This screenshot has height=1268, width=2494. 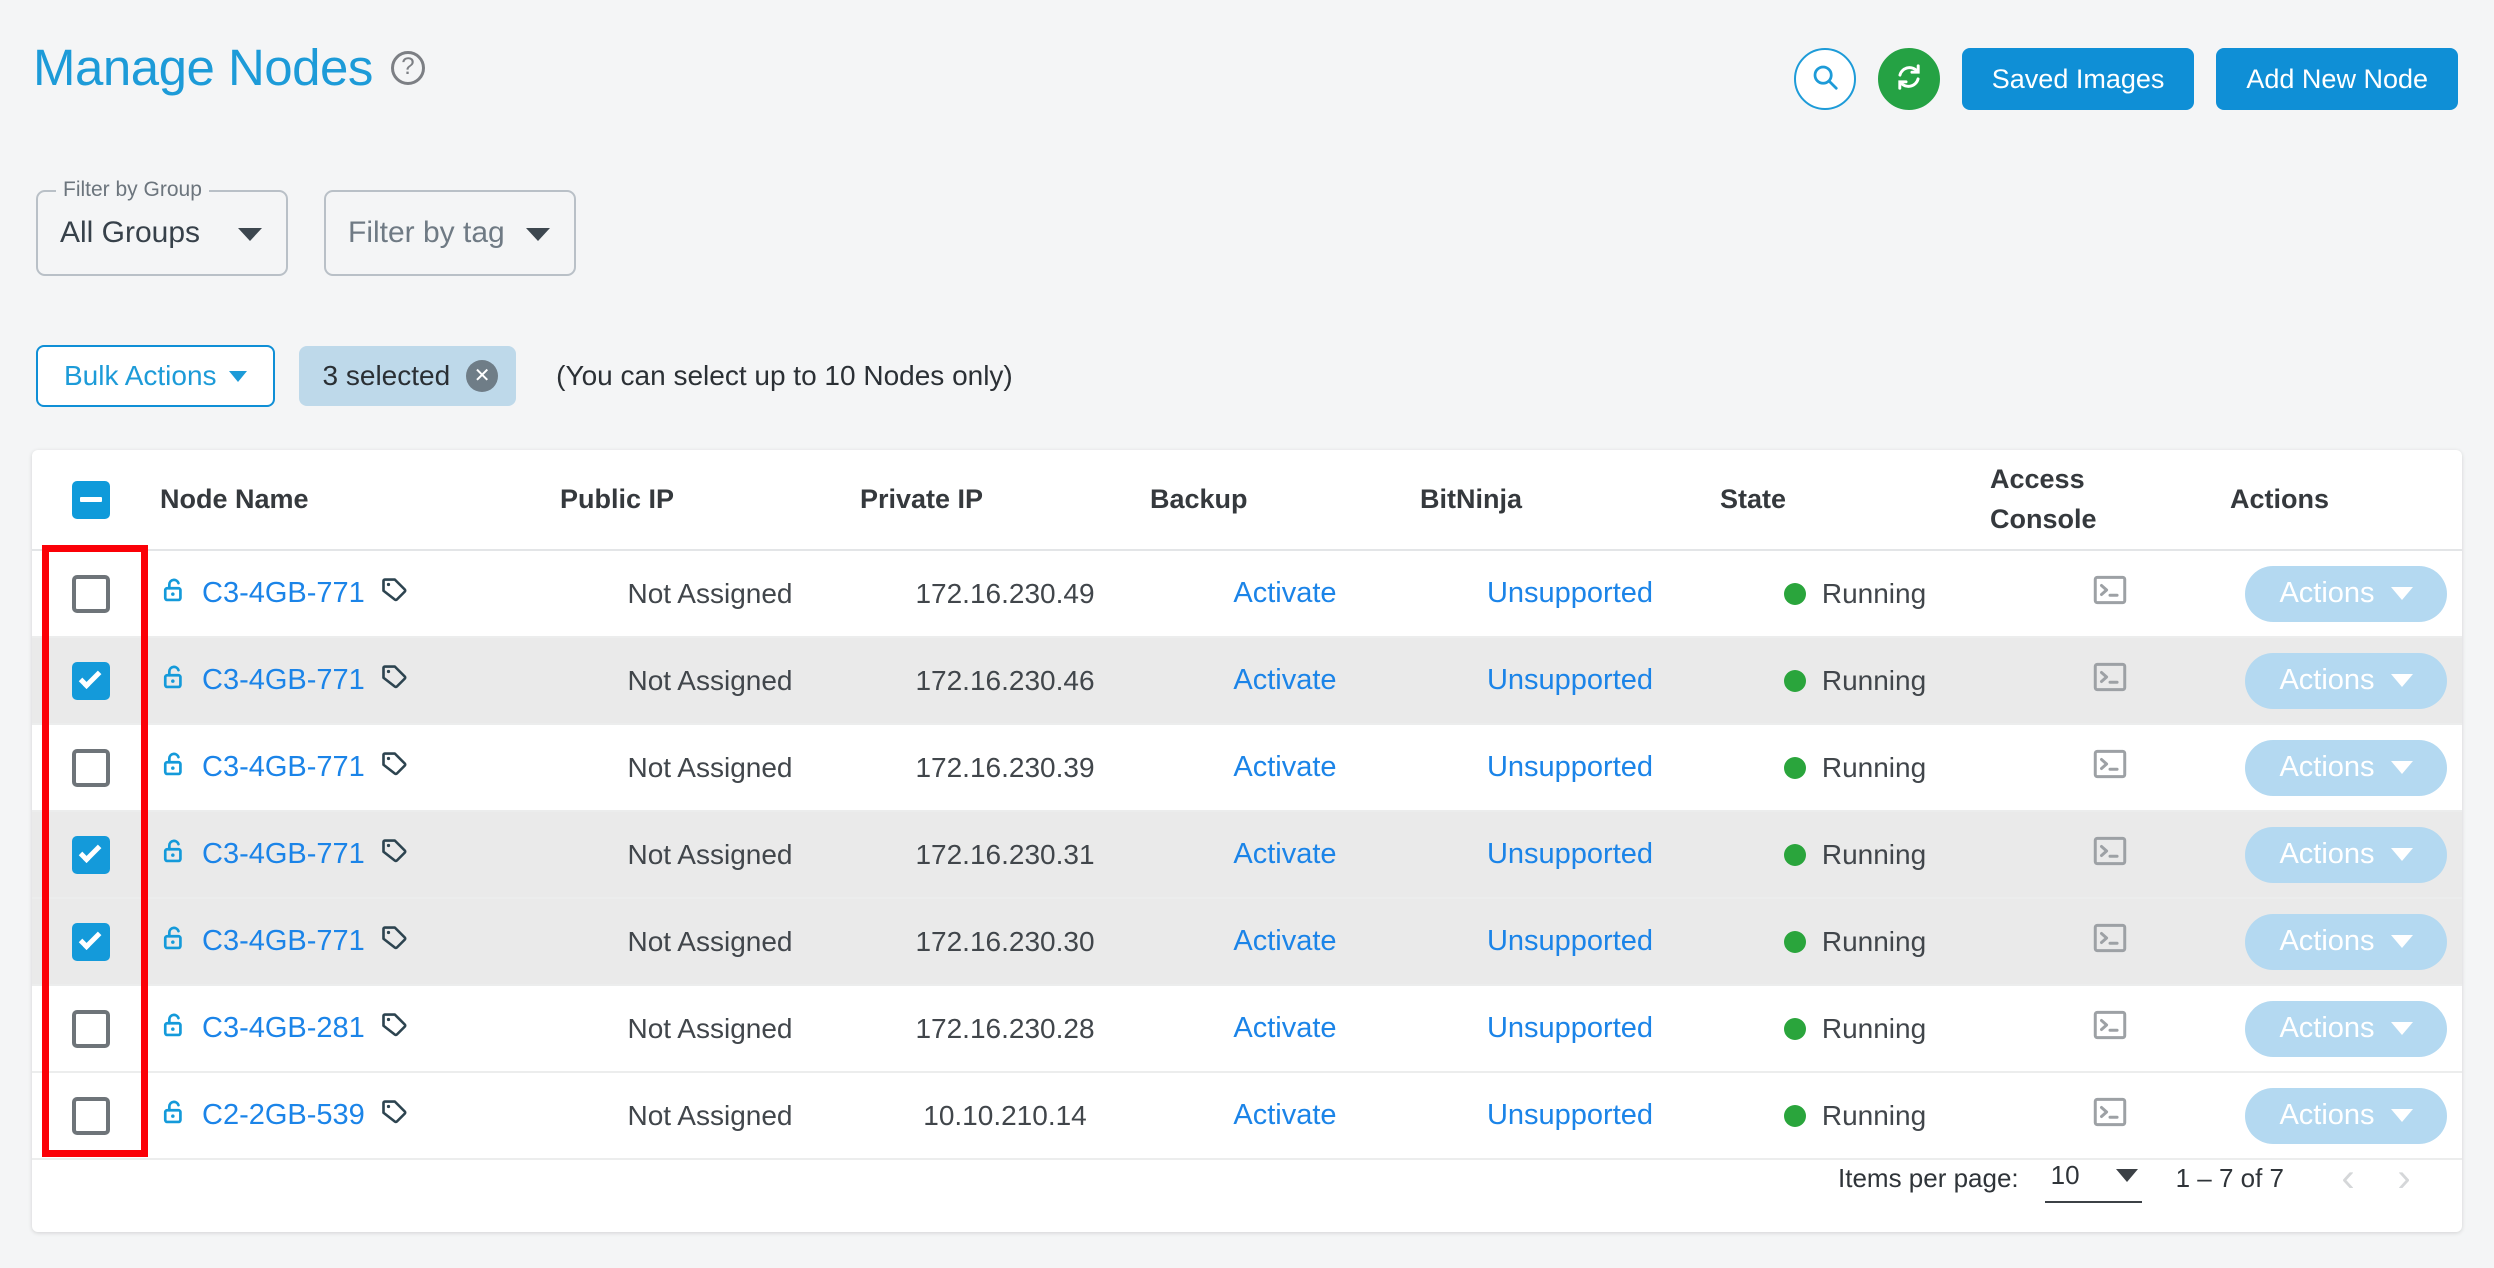 I want to click on filter-by-group-select: Filter by Group All Groups, so click(x=162, y=227).